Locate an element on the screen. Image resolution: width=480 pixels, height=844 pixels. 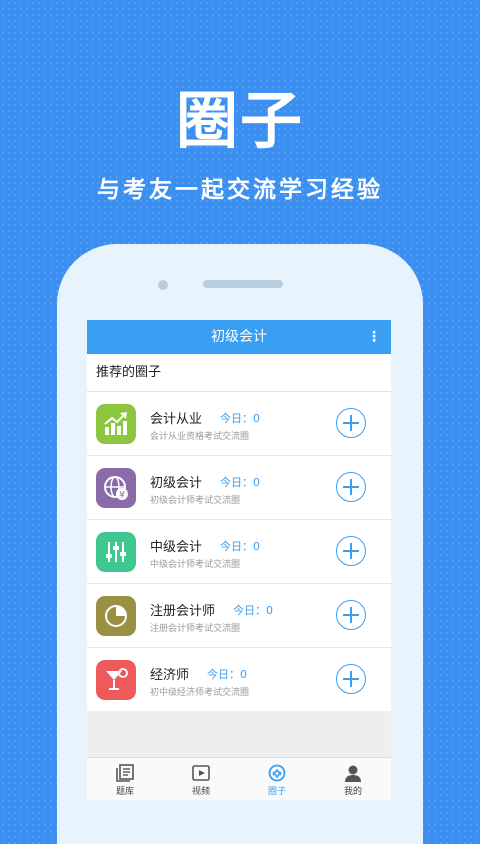
circle-description: 会计从业资格考试交流圈 is located at coordinates (200, 437).